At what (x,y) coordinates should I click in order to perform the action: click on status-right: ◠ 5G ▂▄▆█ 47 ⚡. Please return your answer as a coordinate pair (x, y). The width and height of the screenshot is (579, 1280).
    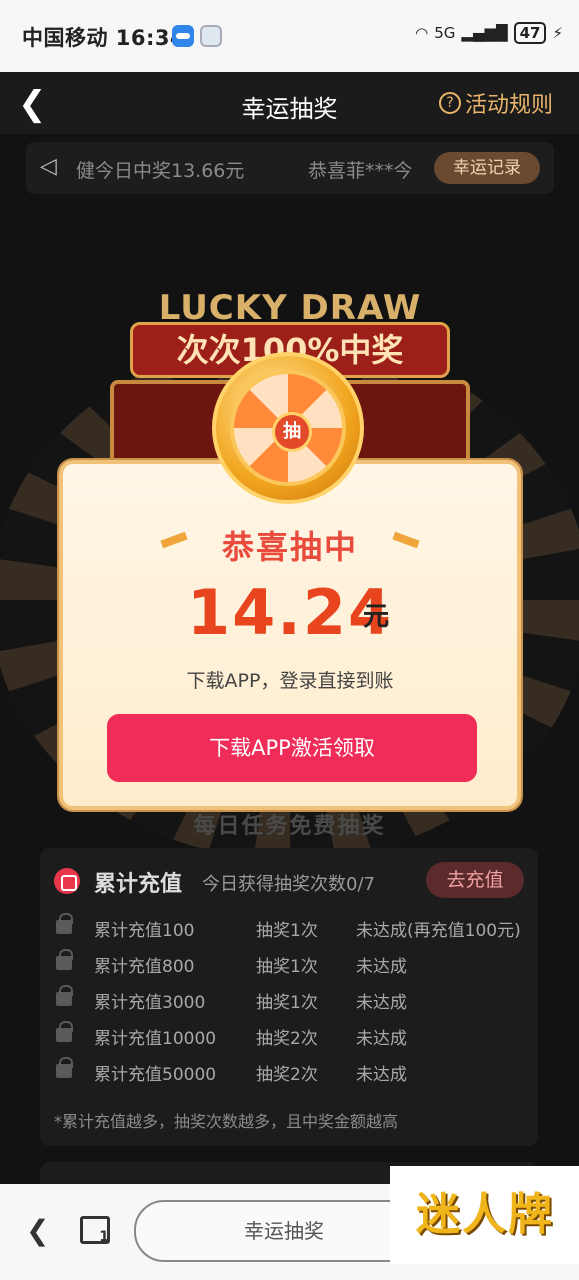
    Looking at the image, I should click on (489, 33).